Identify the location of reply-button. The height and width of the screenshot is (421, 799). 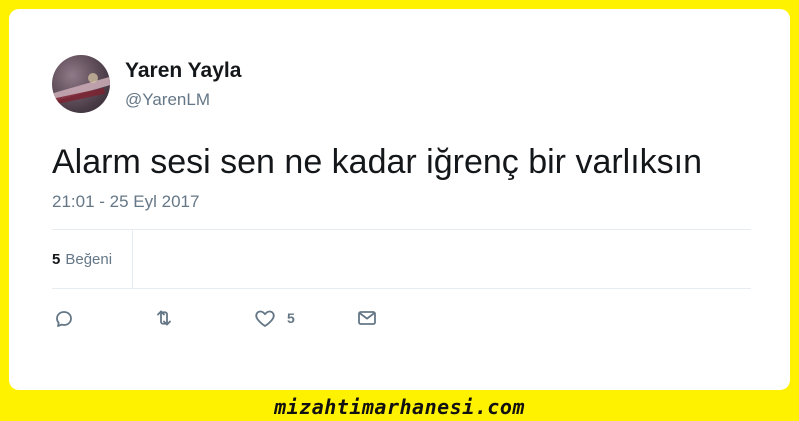
(64, 318).